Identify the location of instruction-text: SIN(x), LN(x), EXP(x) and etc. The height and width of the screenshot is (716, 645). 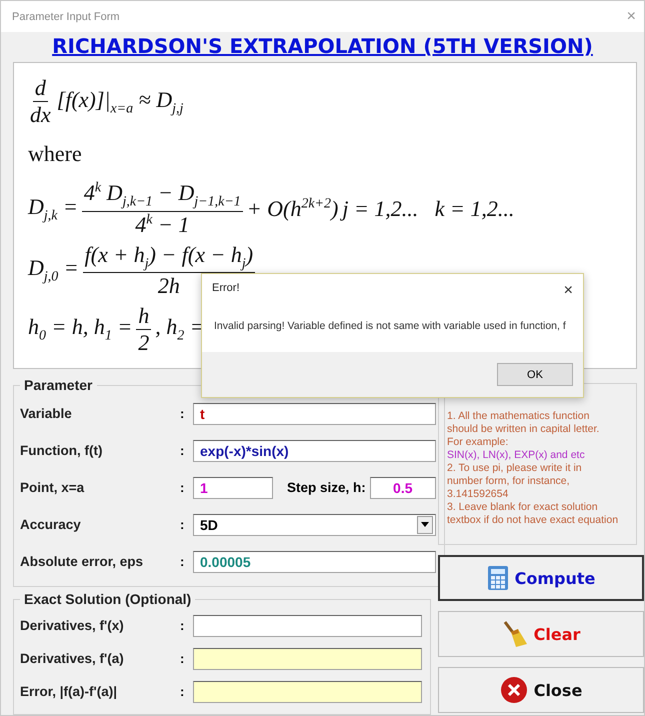
(516, 455).